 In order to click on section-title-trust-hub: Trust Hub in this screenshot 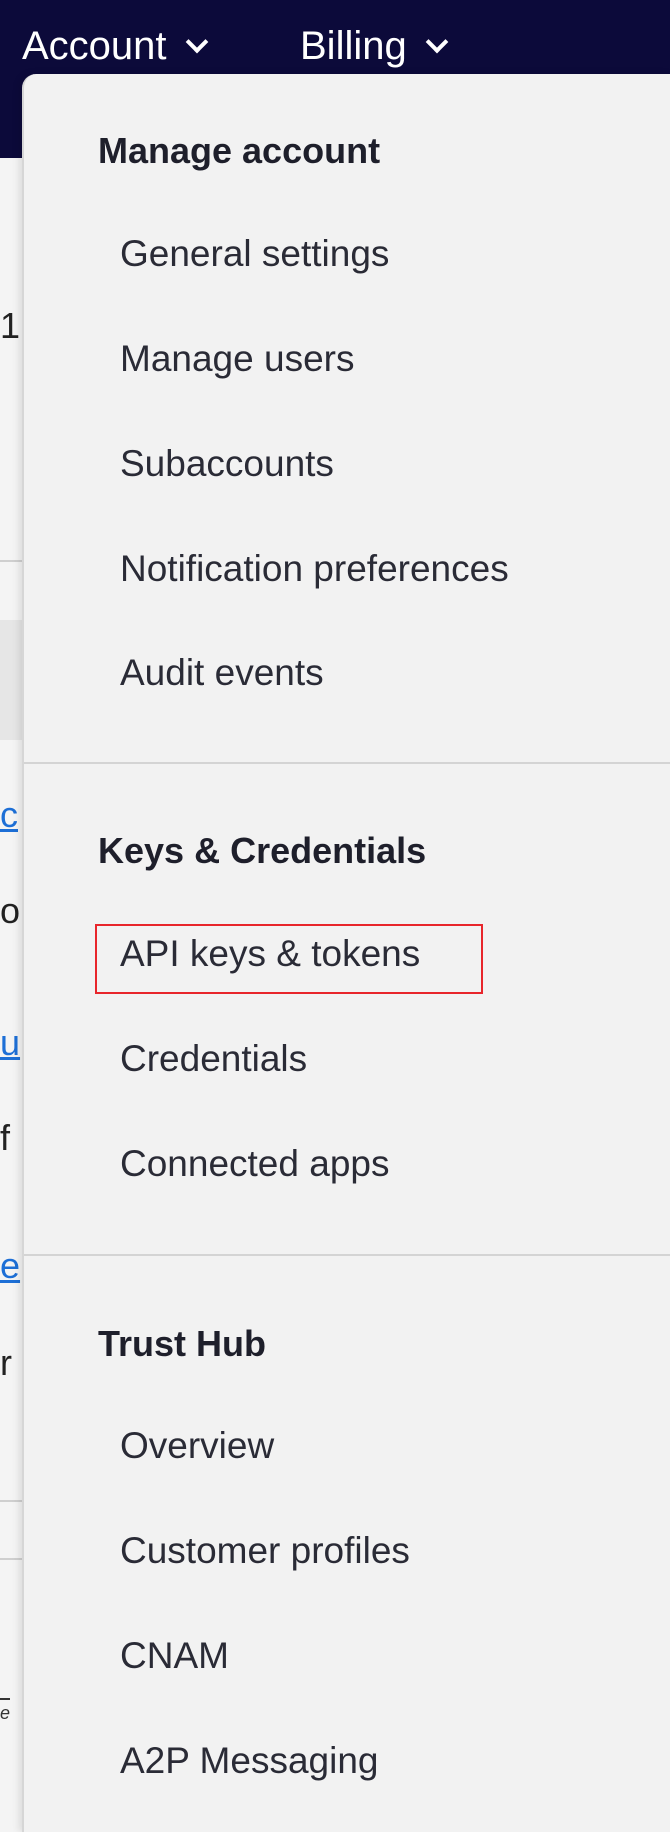, I will do `click(182, 1343)`.